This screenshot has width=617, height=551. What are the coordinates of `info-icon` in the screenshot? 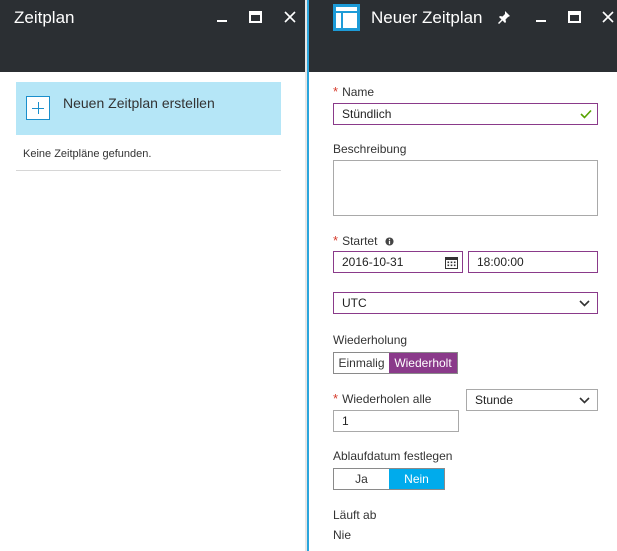 It's located at (389, 241).